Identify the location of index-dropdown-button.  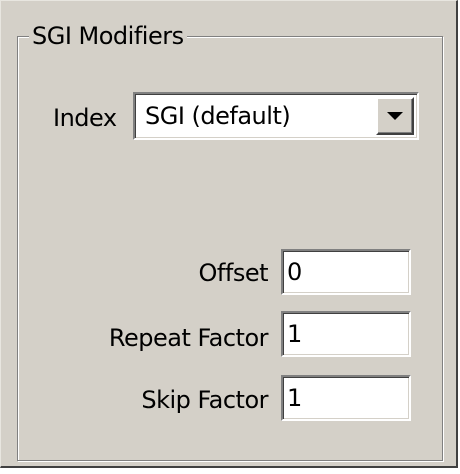
(395, 116).